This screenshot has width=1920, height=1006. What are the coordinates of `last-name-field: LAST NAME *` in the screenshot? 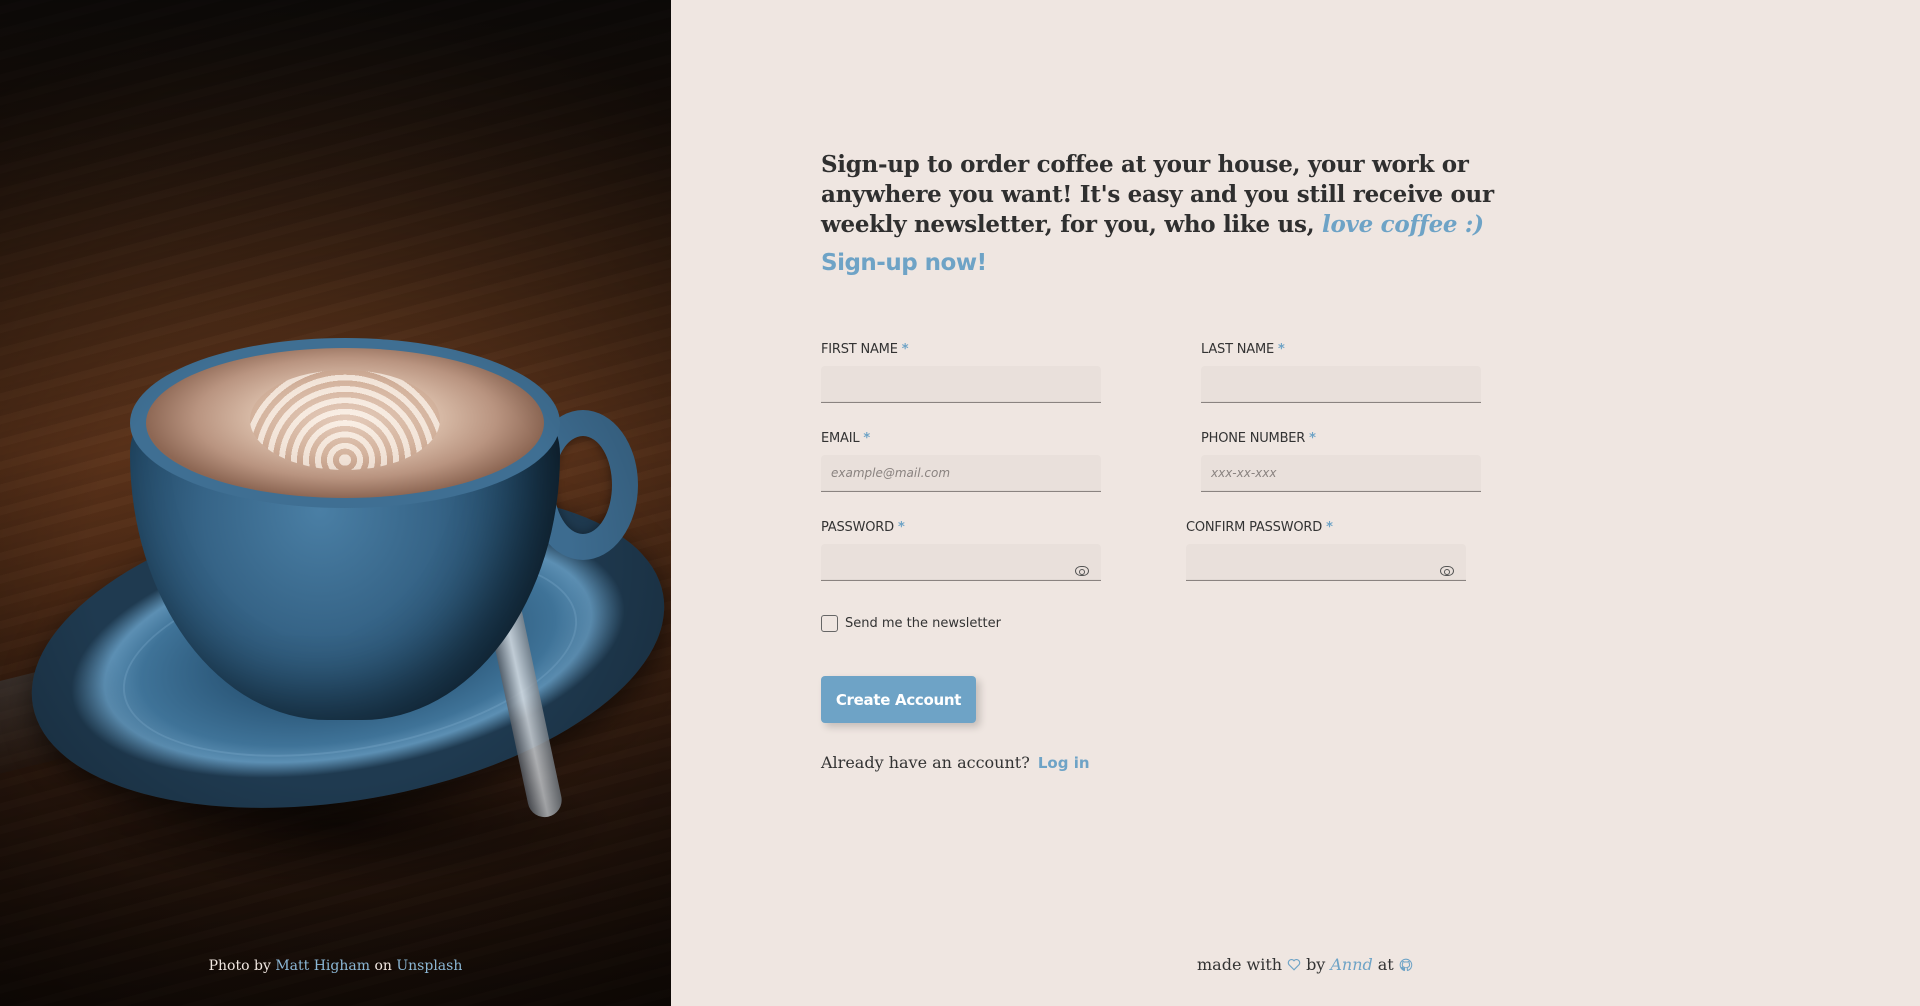 It's located at (1341, 372).